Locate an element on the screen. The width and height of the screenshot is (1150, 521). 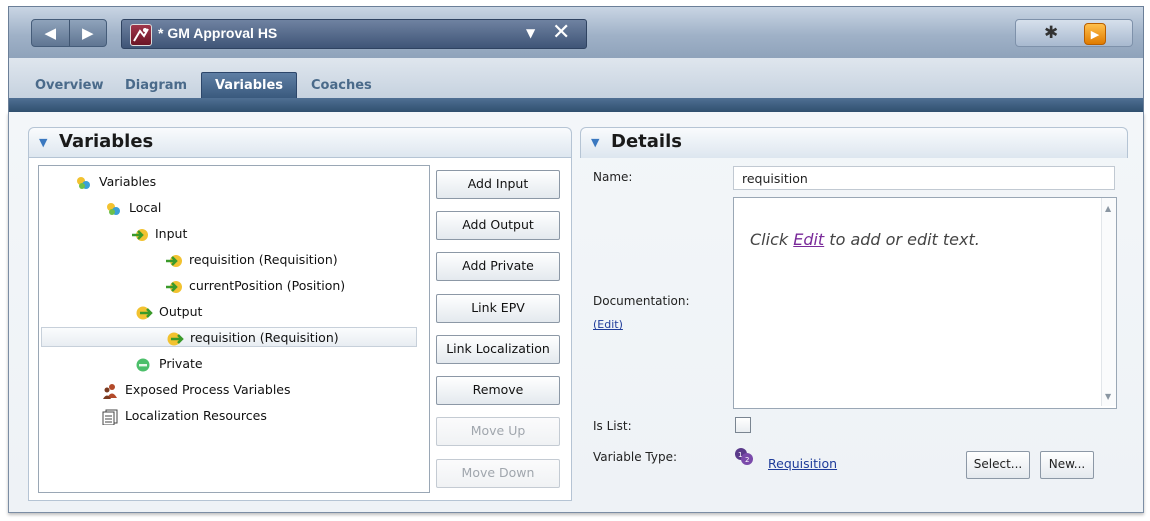
artifact-title-selector: * GM Approval HS ▼ ✕ is located at coordinates (354, 34).